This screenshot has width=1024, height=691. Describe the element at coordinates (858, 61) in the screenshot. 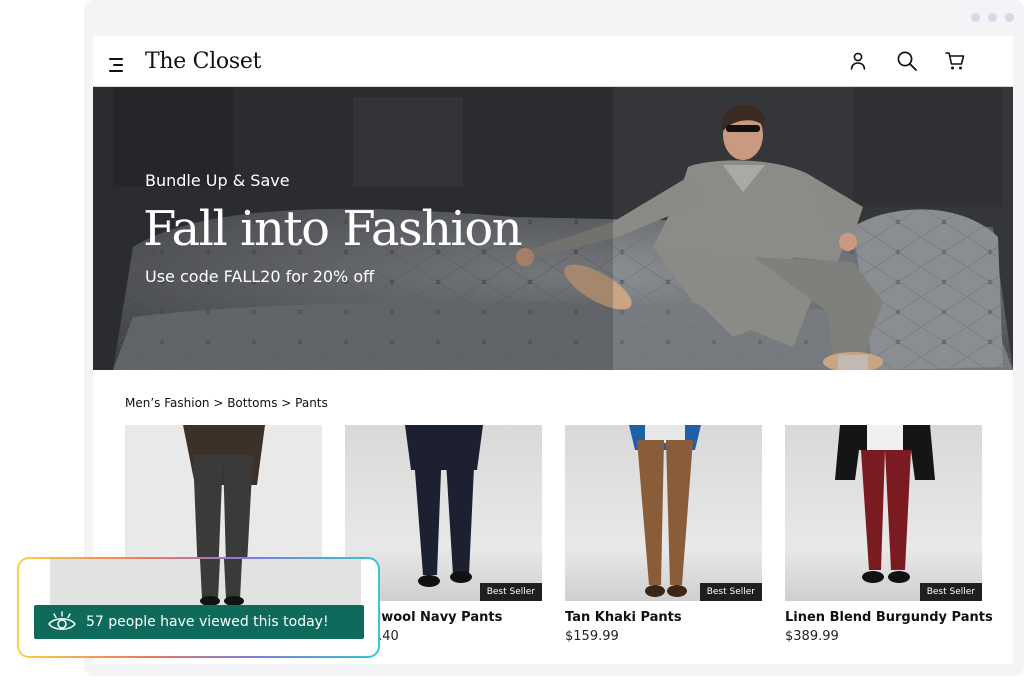

I see `account-icon` at that location.